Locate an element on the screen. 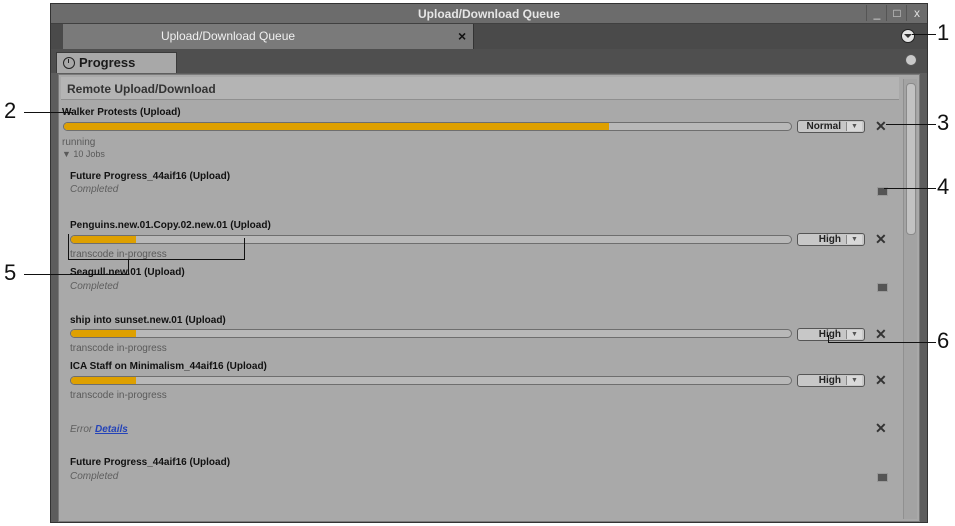  tab-progress: Progress is located at coordinates (116, 62).